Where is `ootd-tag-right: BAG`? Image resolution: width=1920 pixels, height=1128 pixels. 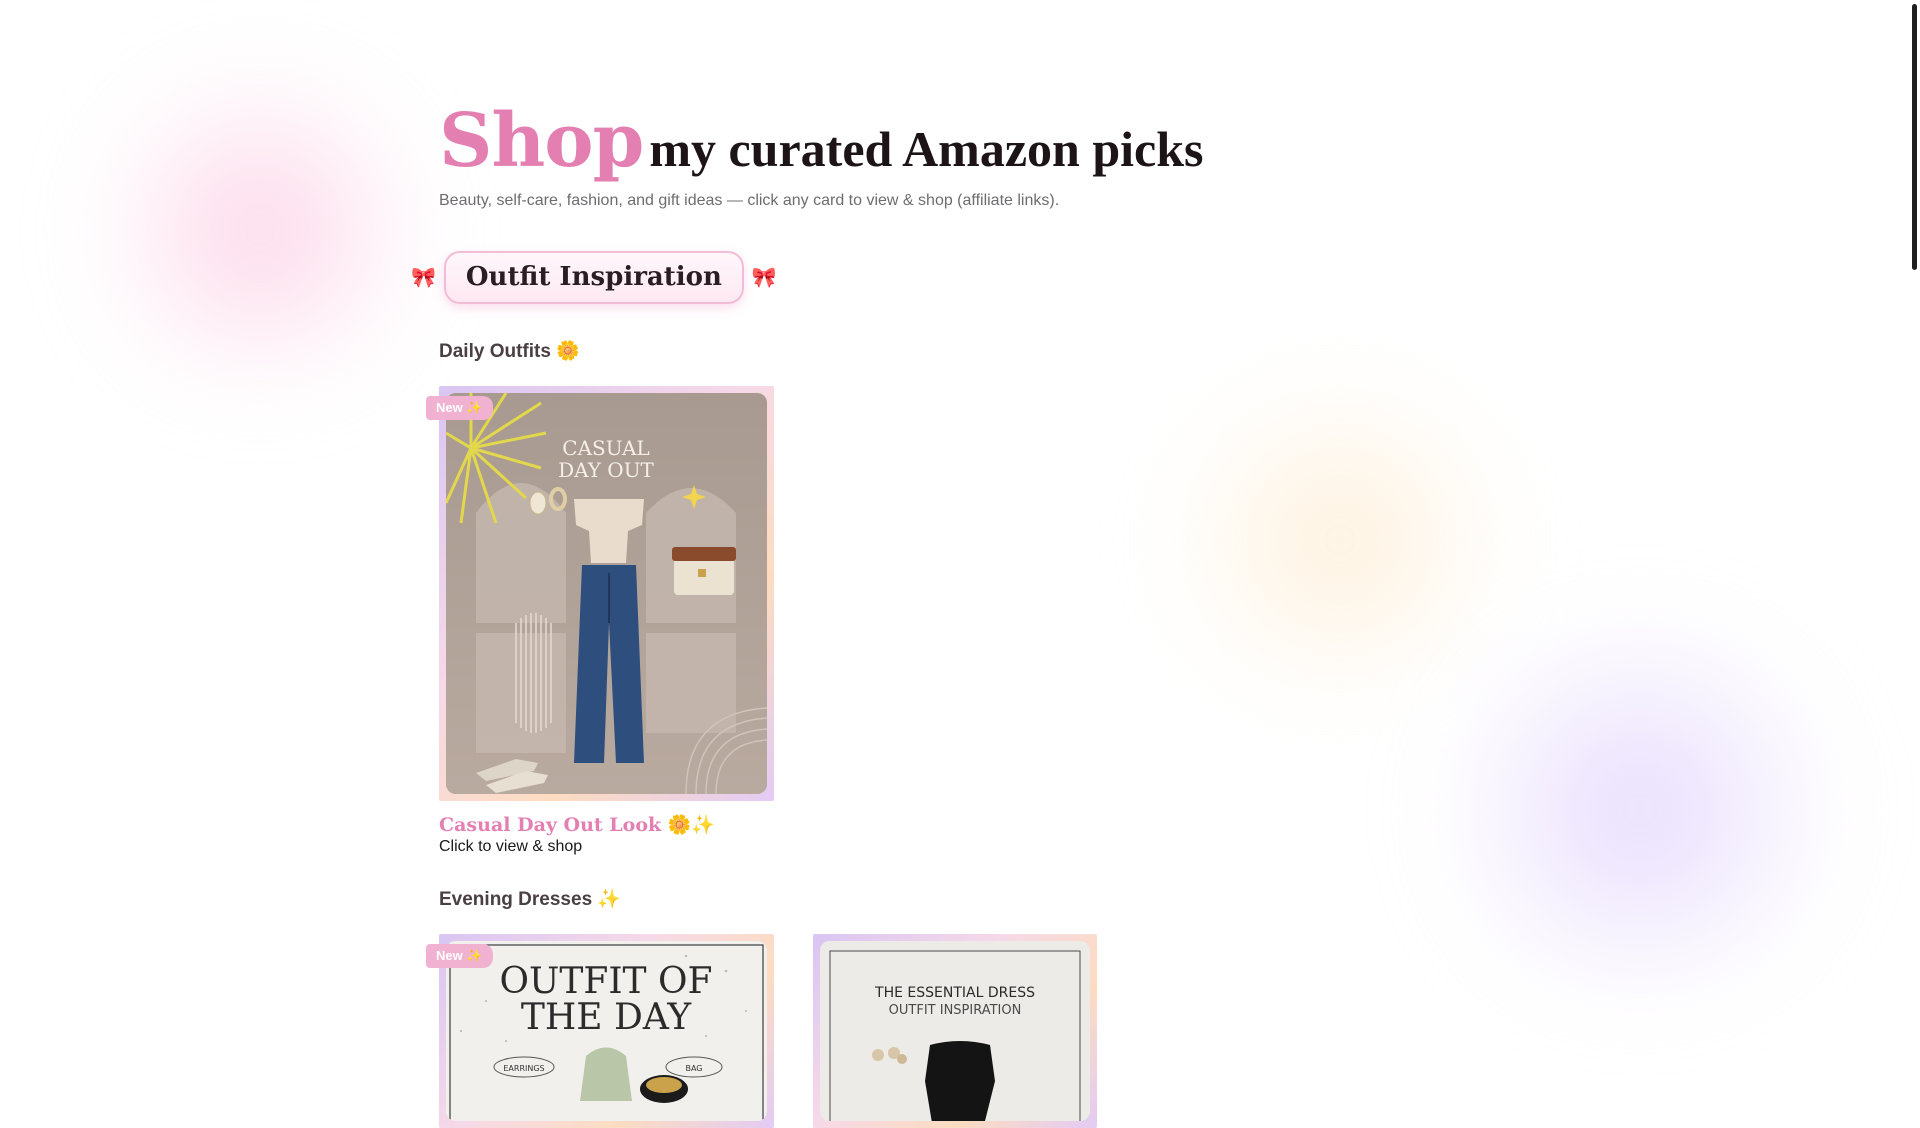 ootd-tag-right: BAG is located at coordinates (693, 1068).